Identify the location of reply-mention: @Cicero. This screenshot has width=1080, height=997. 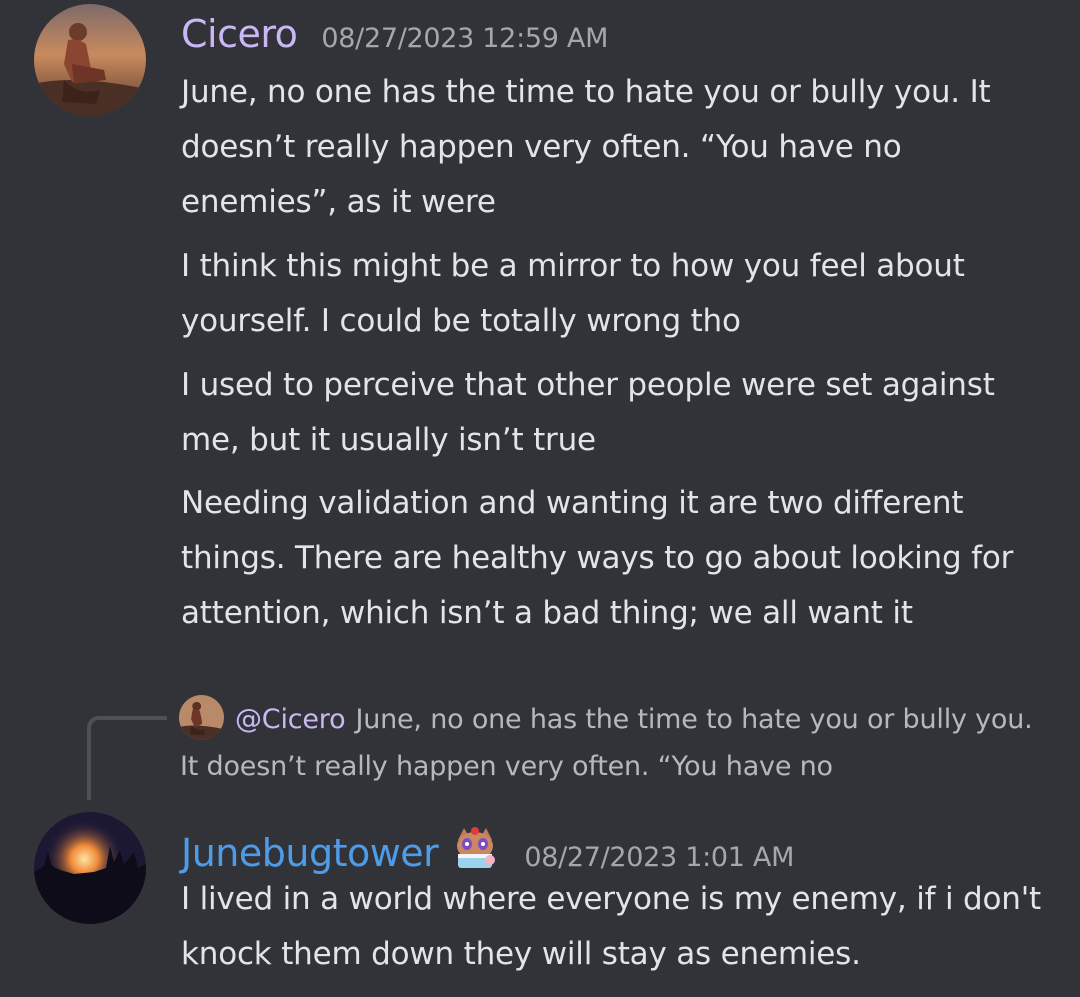
(290, 719).